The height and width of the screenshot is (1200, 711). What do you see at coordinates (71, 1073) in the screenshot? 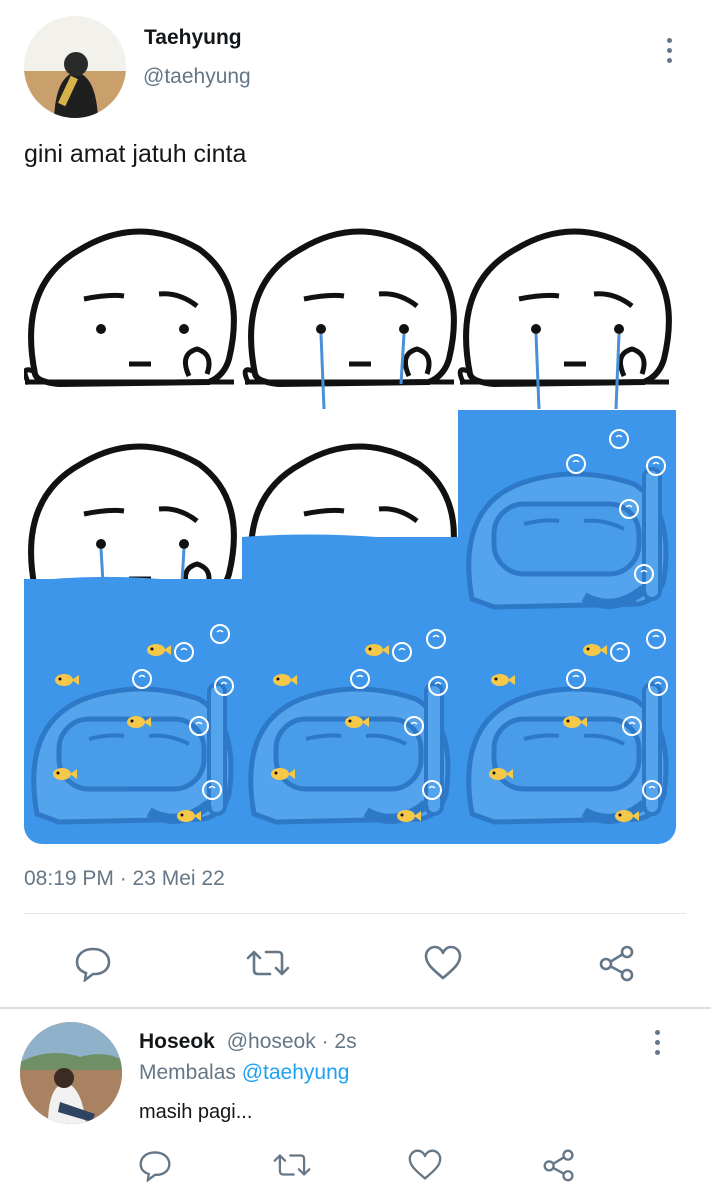
I see `reply-avatar` at bounding box center [71, 1073].